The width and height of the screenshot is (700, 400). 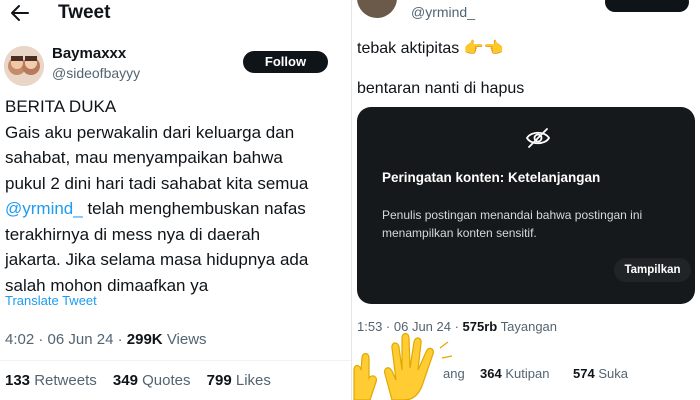 What do you see at coordinates (150, 132) in the screenshot?
I see `tweet-line: Gais aku perwakalin dari keluarga dan` at bounding box center [150, 132].